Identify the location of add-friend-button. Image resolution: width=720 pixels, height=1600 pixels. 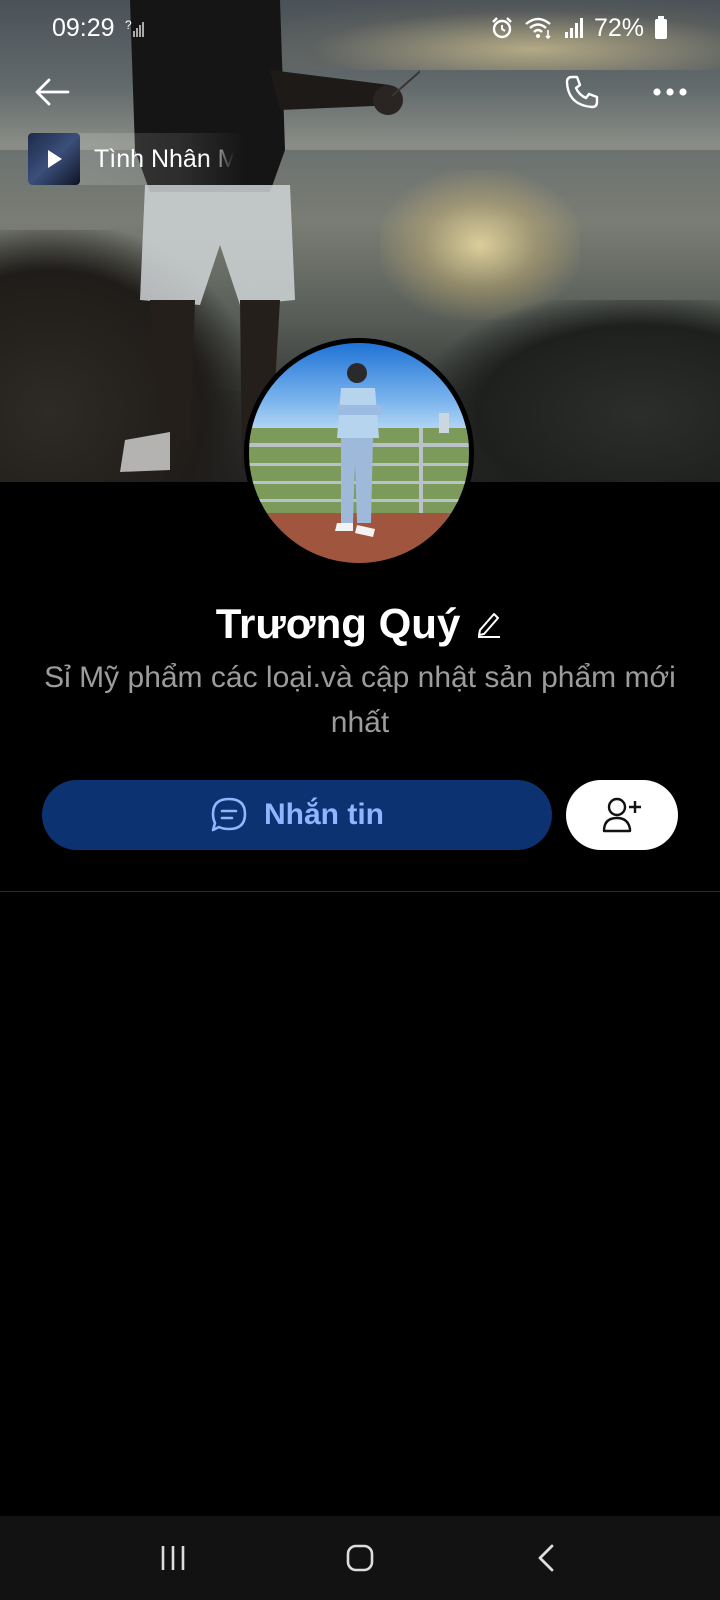
(622, 815).